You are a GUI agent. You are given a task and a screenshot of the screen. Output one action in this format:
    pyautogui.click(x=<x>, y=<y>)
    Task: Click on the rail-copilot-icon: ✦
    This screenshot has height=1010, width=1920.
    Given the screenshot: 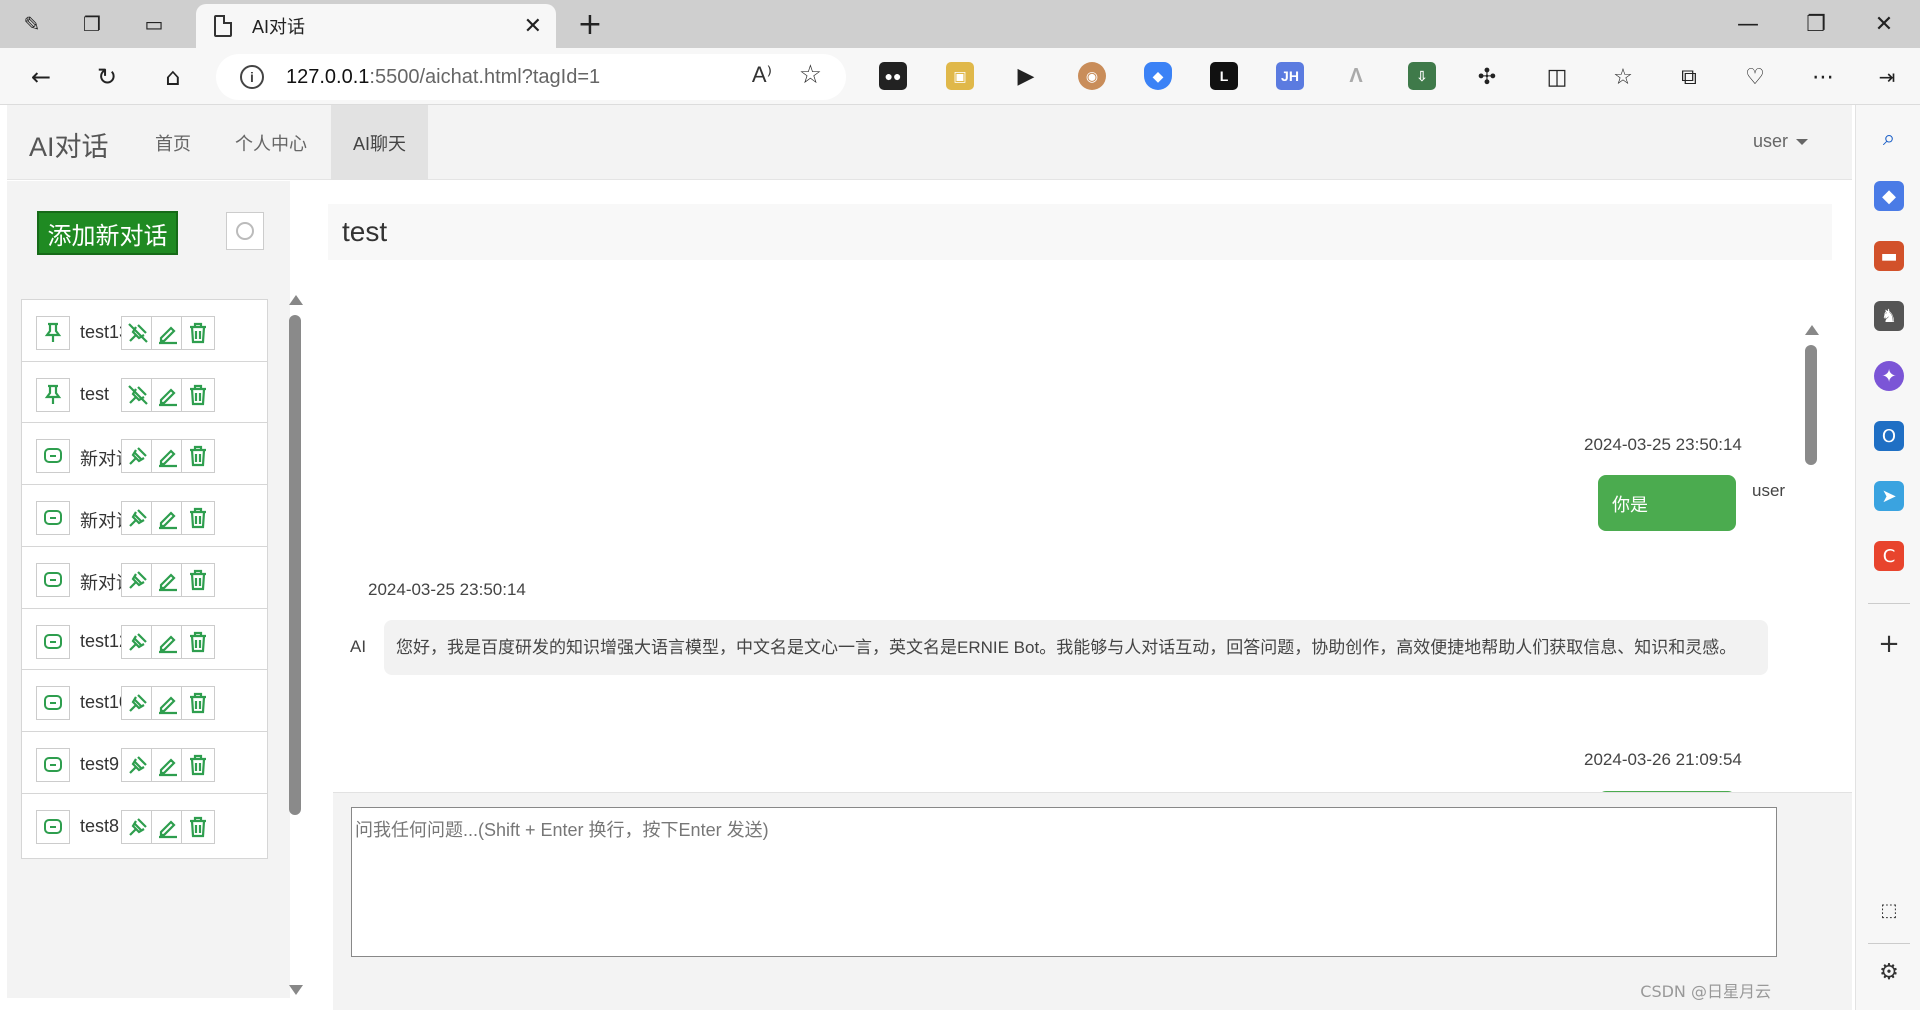 What is the action you would take?
    pyautogui.click(x=1889, y=376)
    